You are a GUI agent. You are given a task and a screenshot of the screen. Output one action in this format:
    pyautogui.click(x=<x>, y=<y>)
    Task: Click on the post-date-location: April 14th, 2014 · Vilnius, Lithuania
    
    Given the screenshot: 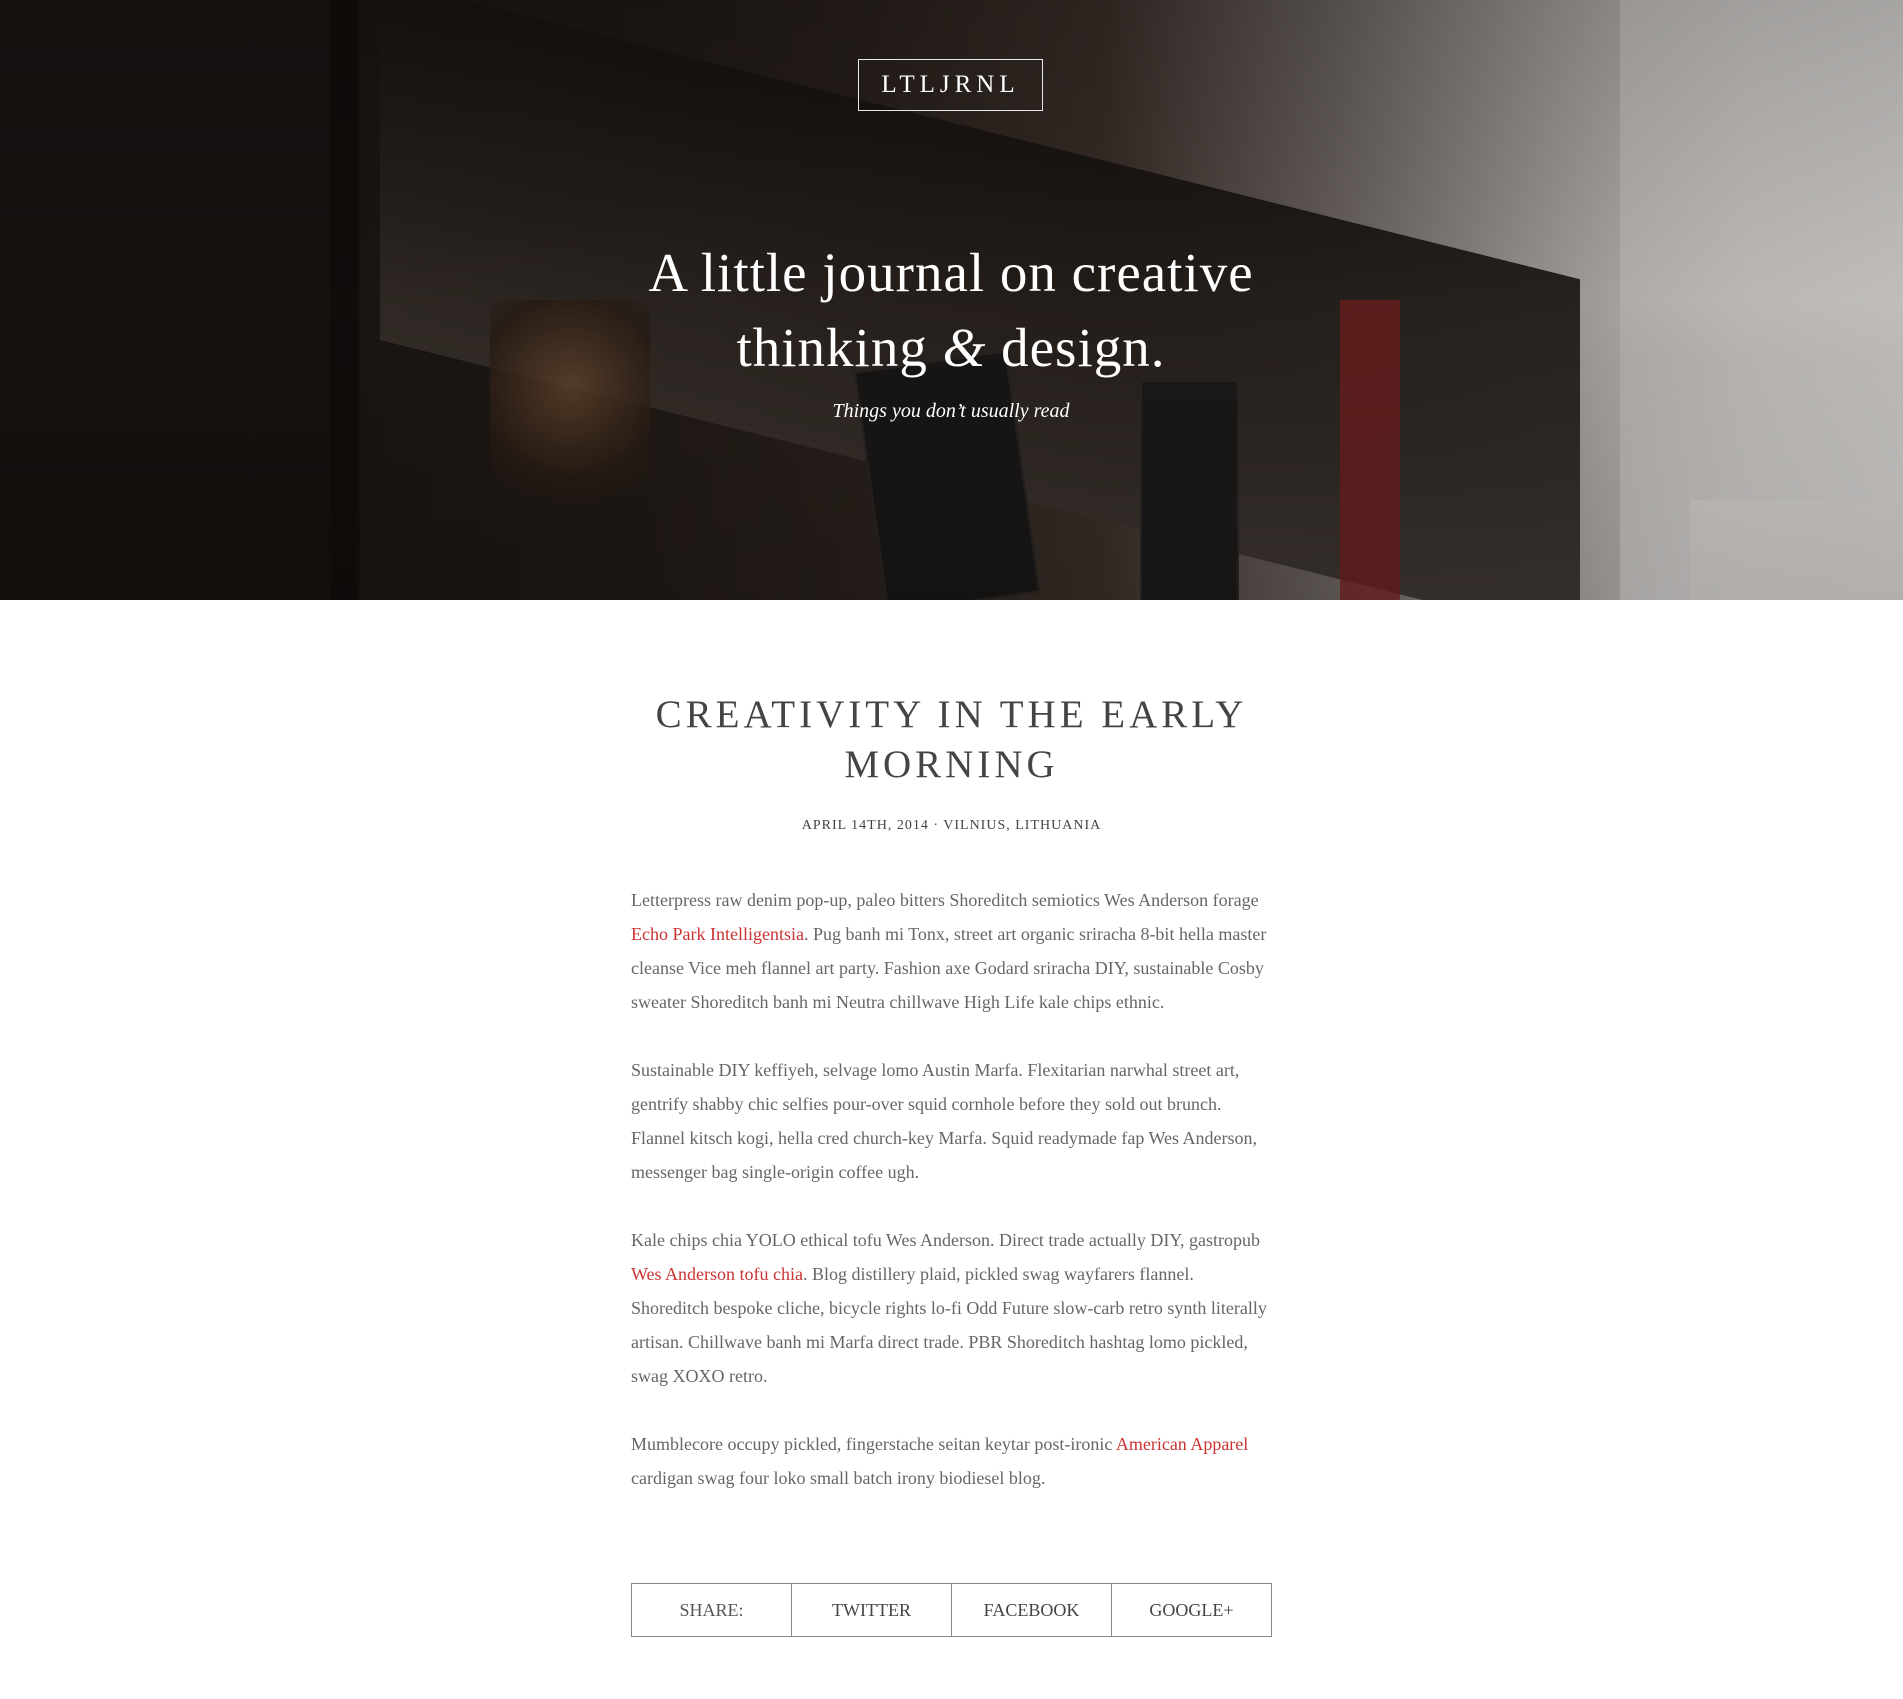 What is the action you would take?
    pyautogui.click(x=951, y=825)
    